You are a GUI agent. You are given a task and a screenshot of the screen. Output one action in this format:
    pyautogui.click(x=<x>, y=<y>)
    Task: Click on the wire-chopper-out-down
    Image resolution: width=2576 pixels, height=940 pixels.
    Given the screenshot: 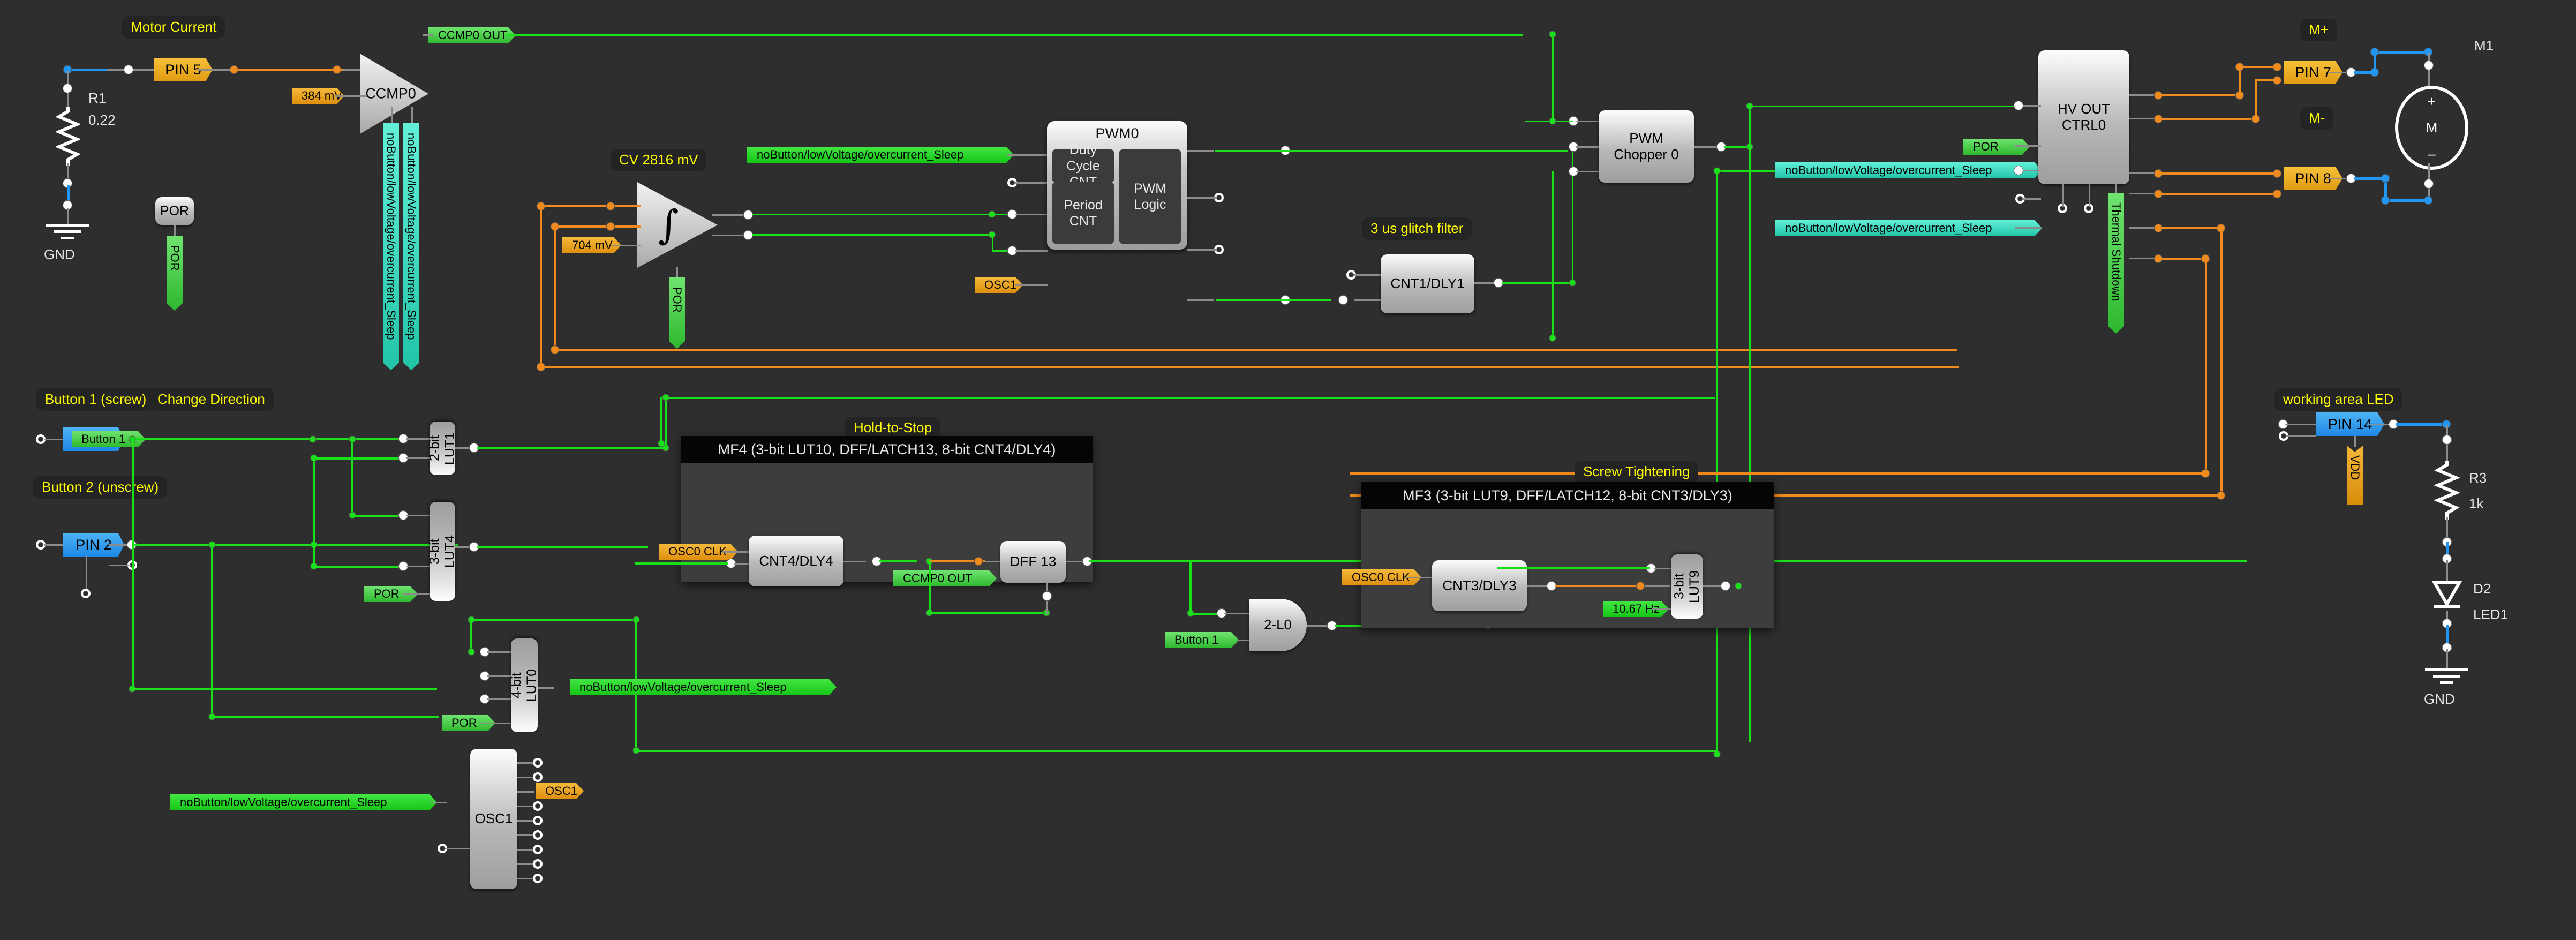 What is the action you would take?
    pyautogui.click(x=1750, y=444)
    